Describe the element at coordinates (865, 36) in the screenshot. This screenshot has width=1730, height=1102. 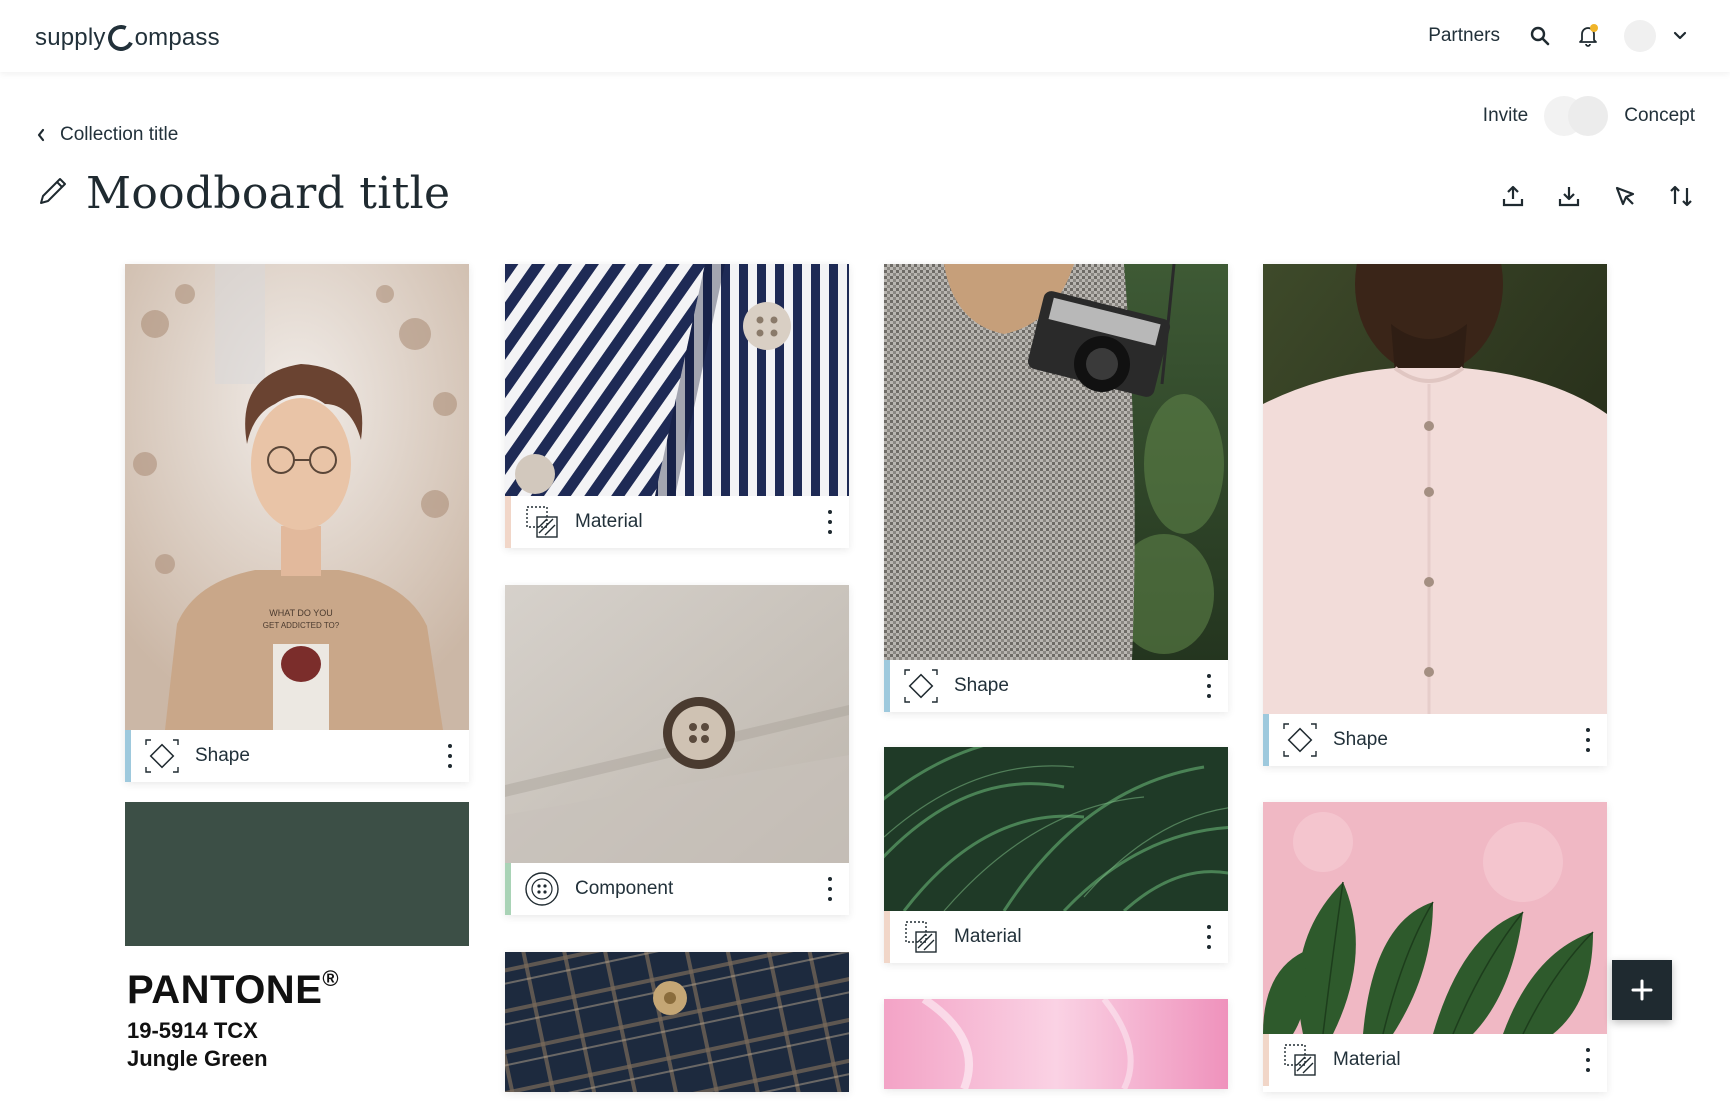
I see `top-navigation-bar: supply ompass Partners` at that location.